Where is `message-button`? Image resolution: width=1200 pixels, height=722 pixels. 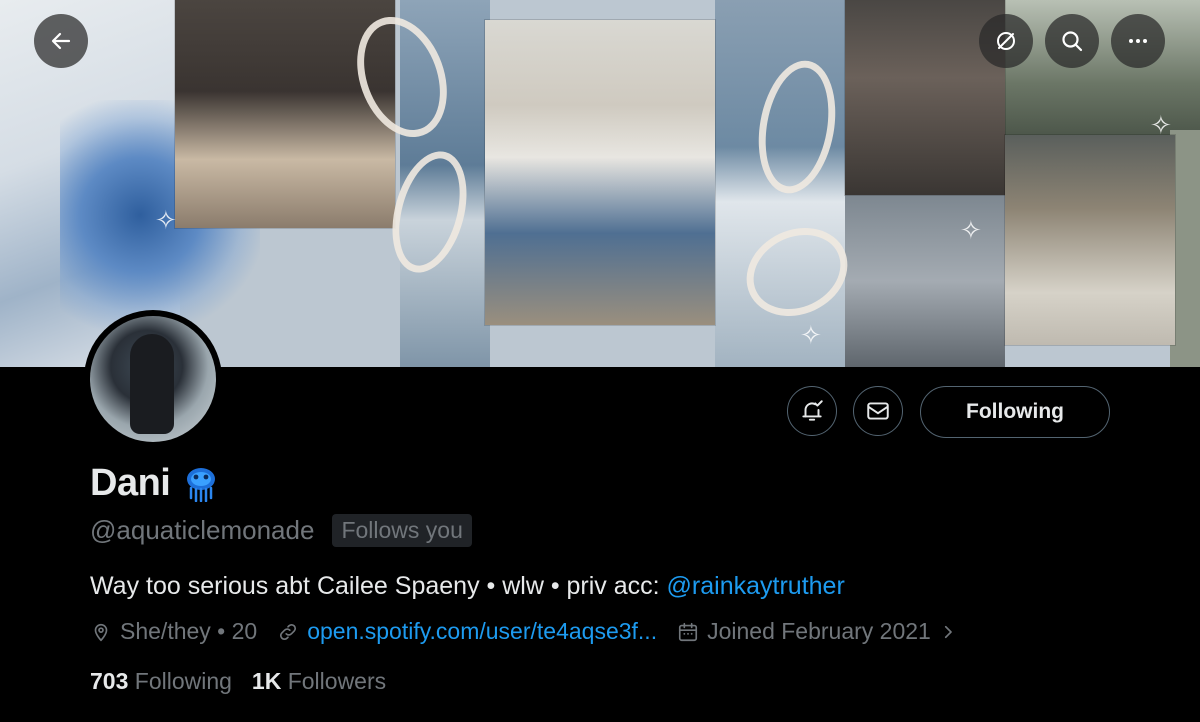 message-button is located at coordinates (878, 411).